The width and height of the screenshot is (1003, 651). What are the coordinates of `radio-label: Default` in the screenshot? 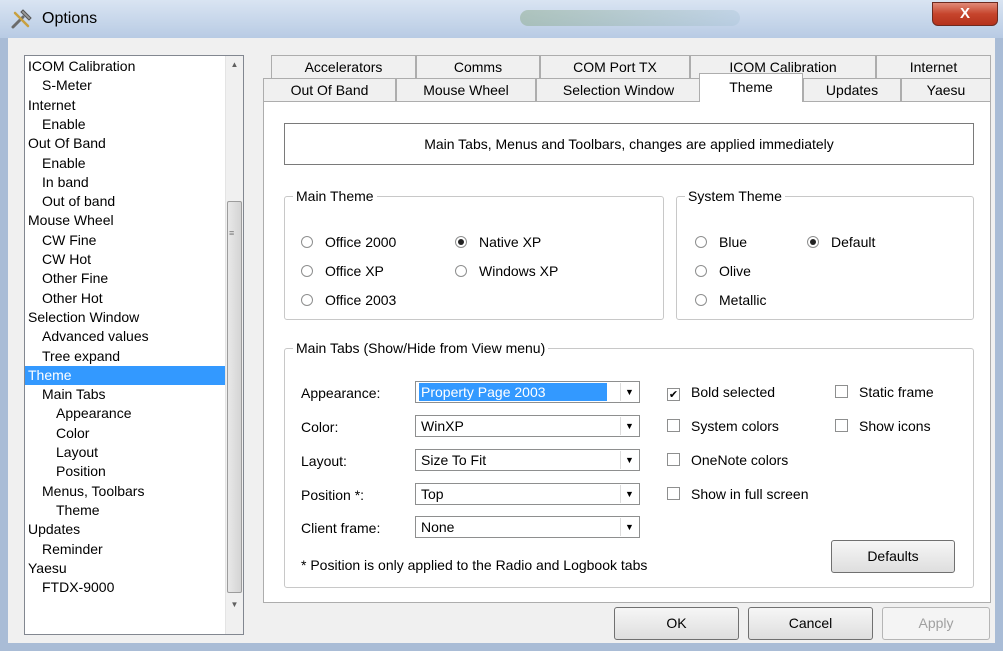 It's located at (853, 242).